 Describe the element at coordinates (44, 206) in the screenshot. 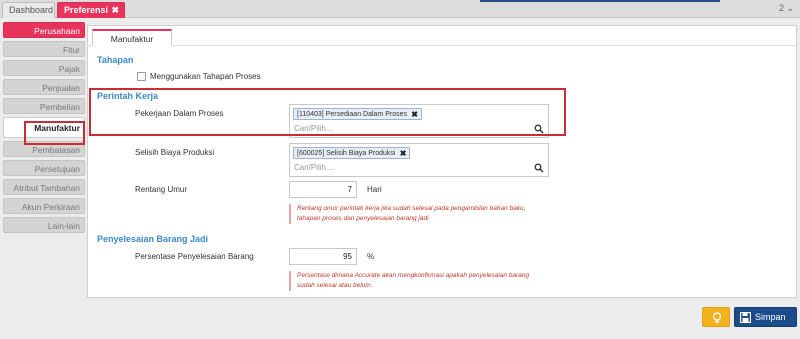

I see `sidebar-item-akun-perkiraan: Akun Perkiraan` at that location.